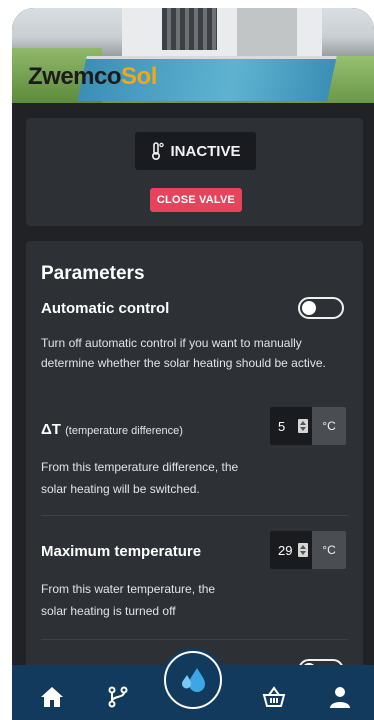 Image resolution: width=374 pixels, height=720 pixels. What do you see at coordinates (196, 200) in the screenshot?
I see `close-valve-button: CLOSE VALVE` at bounding box center [196, 200].